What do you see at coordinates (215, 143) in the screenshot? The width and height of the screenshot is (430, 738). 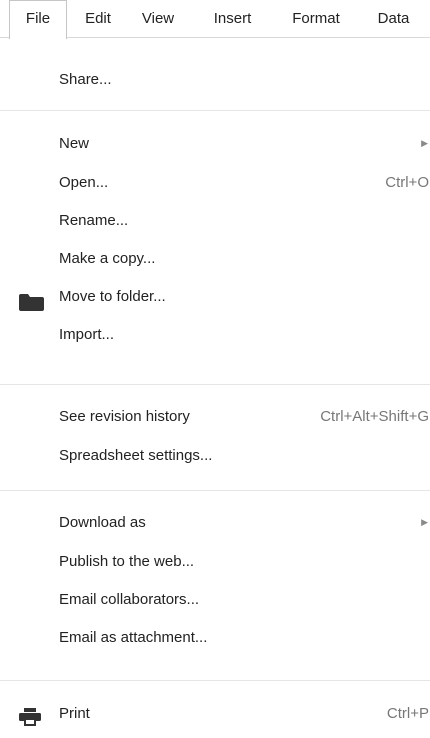 I see `menu-item-new: New ▶` at bounding box center [215, 143].